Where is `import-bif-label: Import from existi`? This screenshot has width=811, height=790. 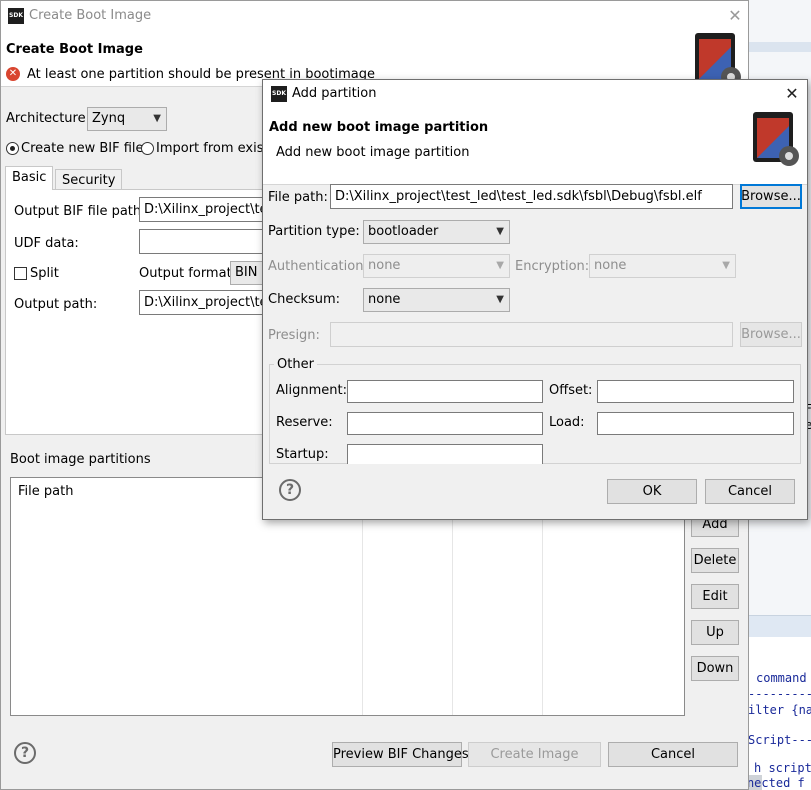
import-bif-label: Import from existi is located at coordinates (214, 148).